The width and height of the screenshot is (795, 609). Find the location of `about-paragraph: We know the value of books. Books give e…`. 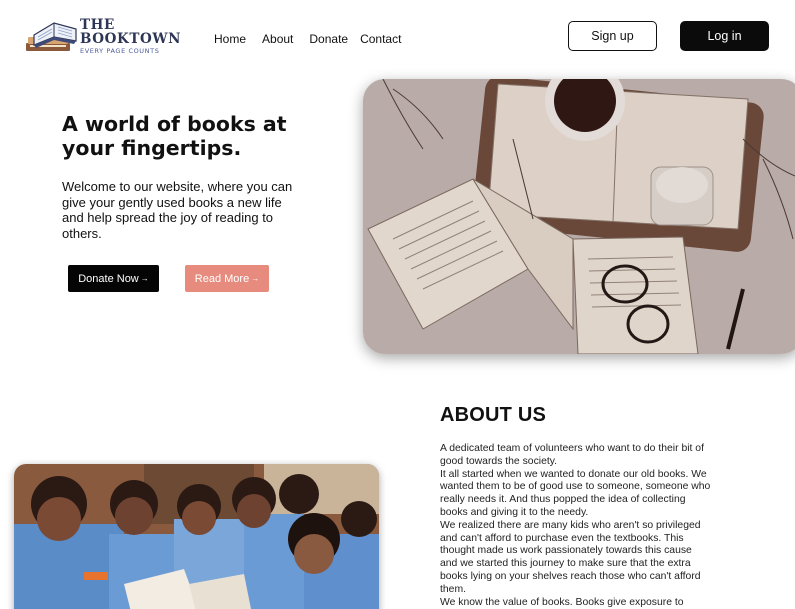

about-paragraph: We know the value of books. Books give e… is located at coordinates (562, 602).